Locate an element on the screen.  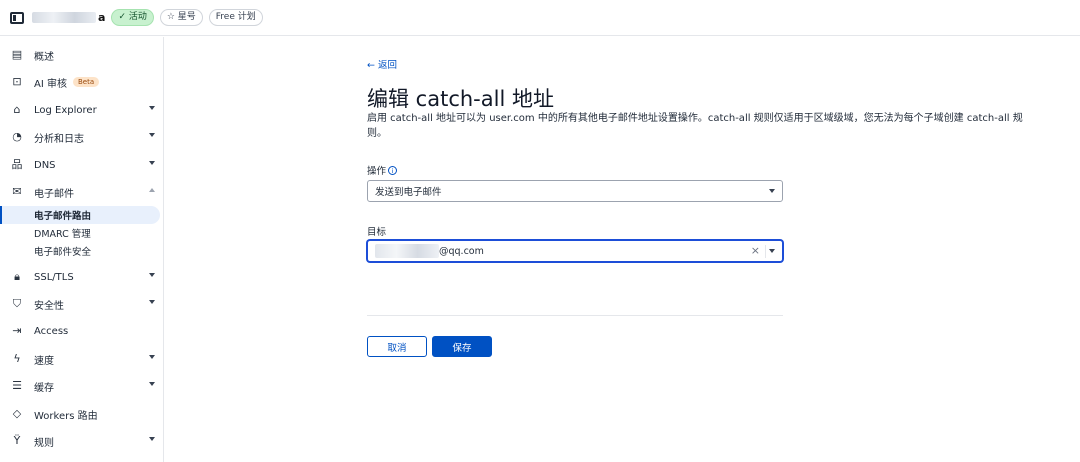
analytics-icon: ◔ is located at coordinates (17, 136).